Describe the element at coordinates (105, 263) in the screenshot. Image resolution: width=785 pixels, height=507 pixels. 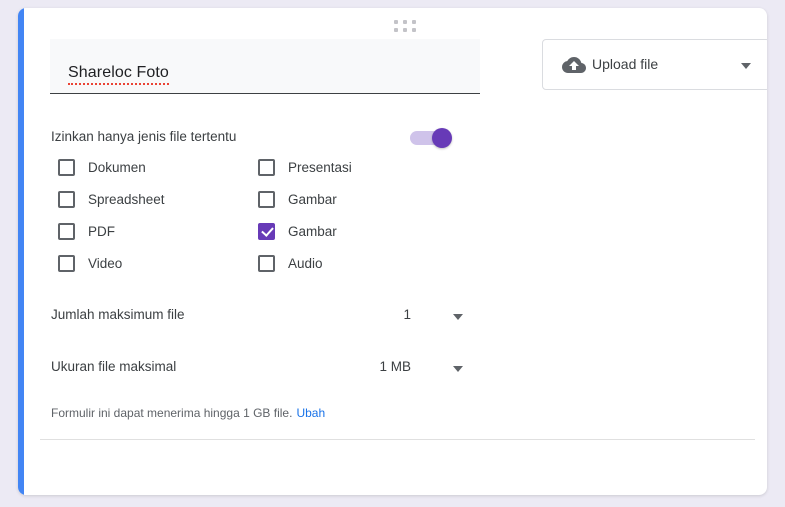
I see `file-type-label: Video` at that location.